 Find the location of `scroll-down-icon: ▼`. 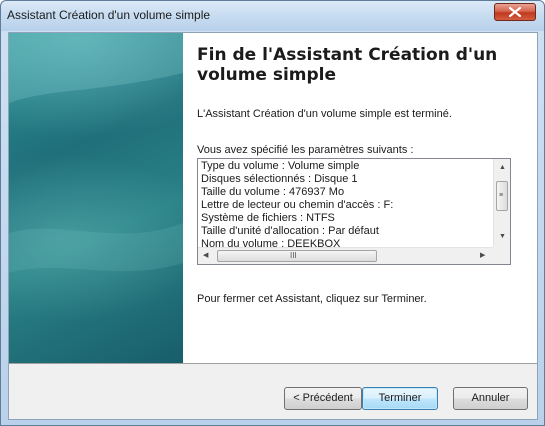

scroll-down-icon: ▼ is located at coordinates (502, 237).